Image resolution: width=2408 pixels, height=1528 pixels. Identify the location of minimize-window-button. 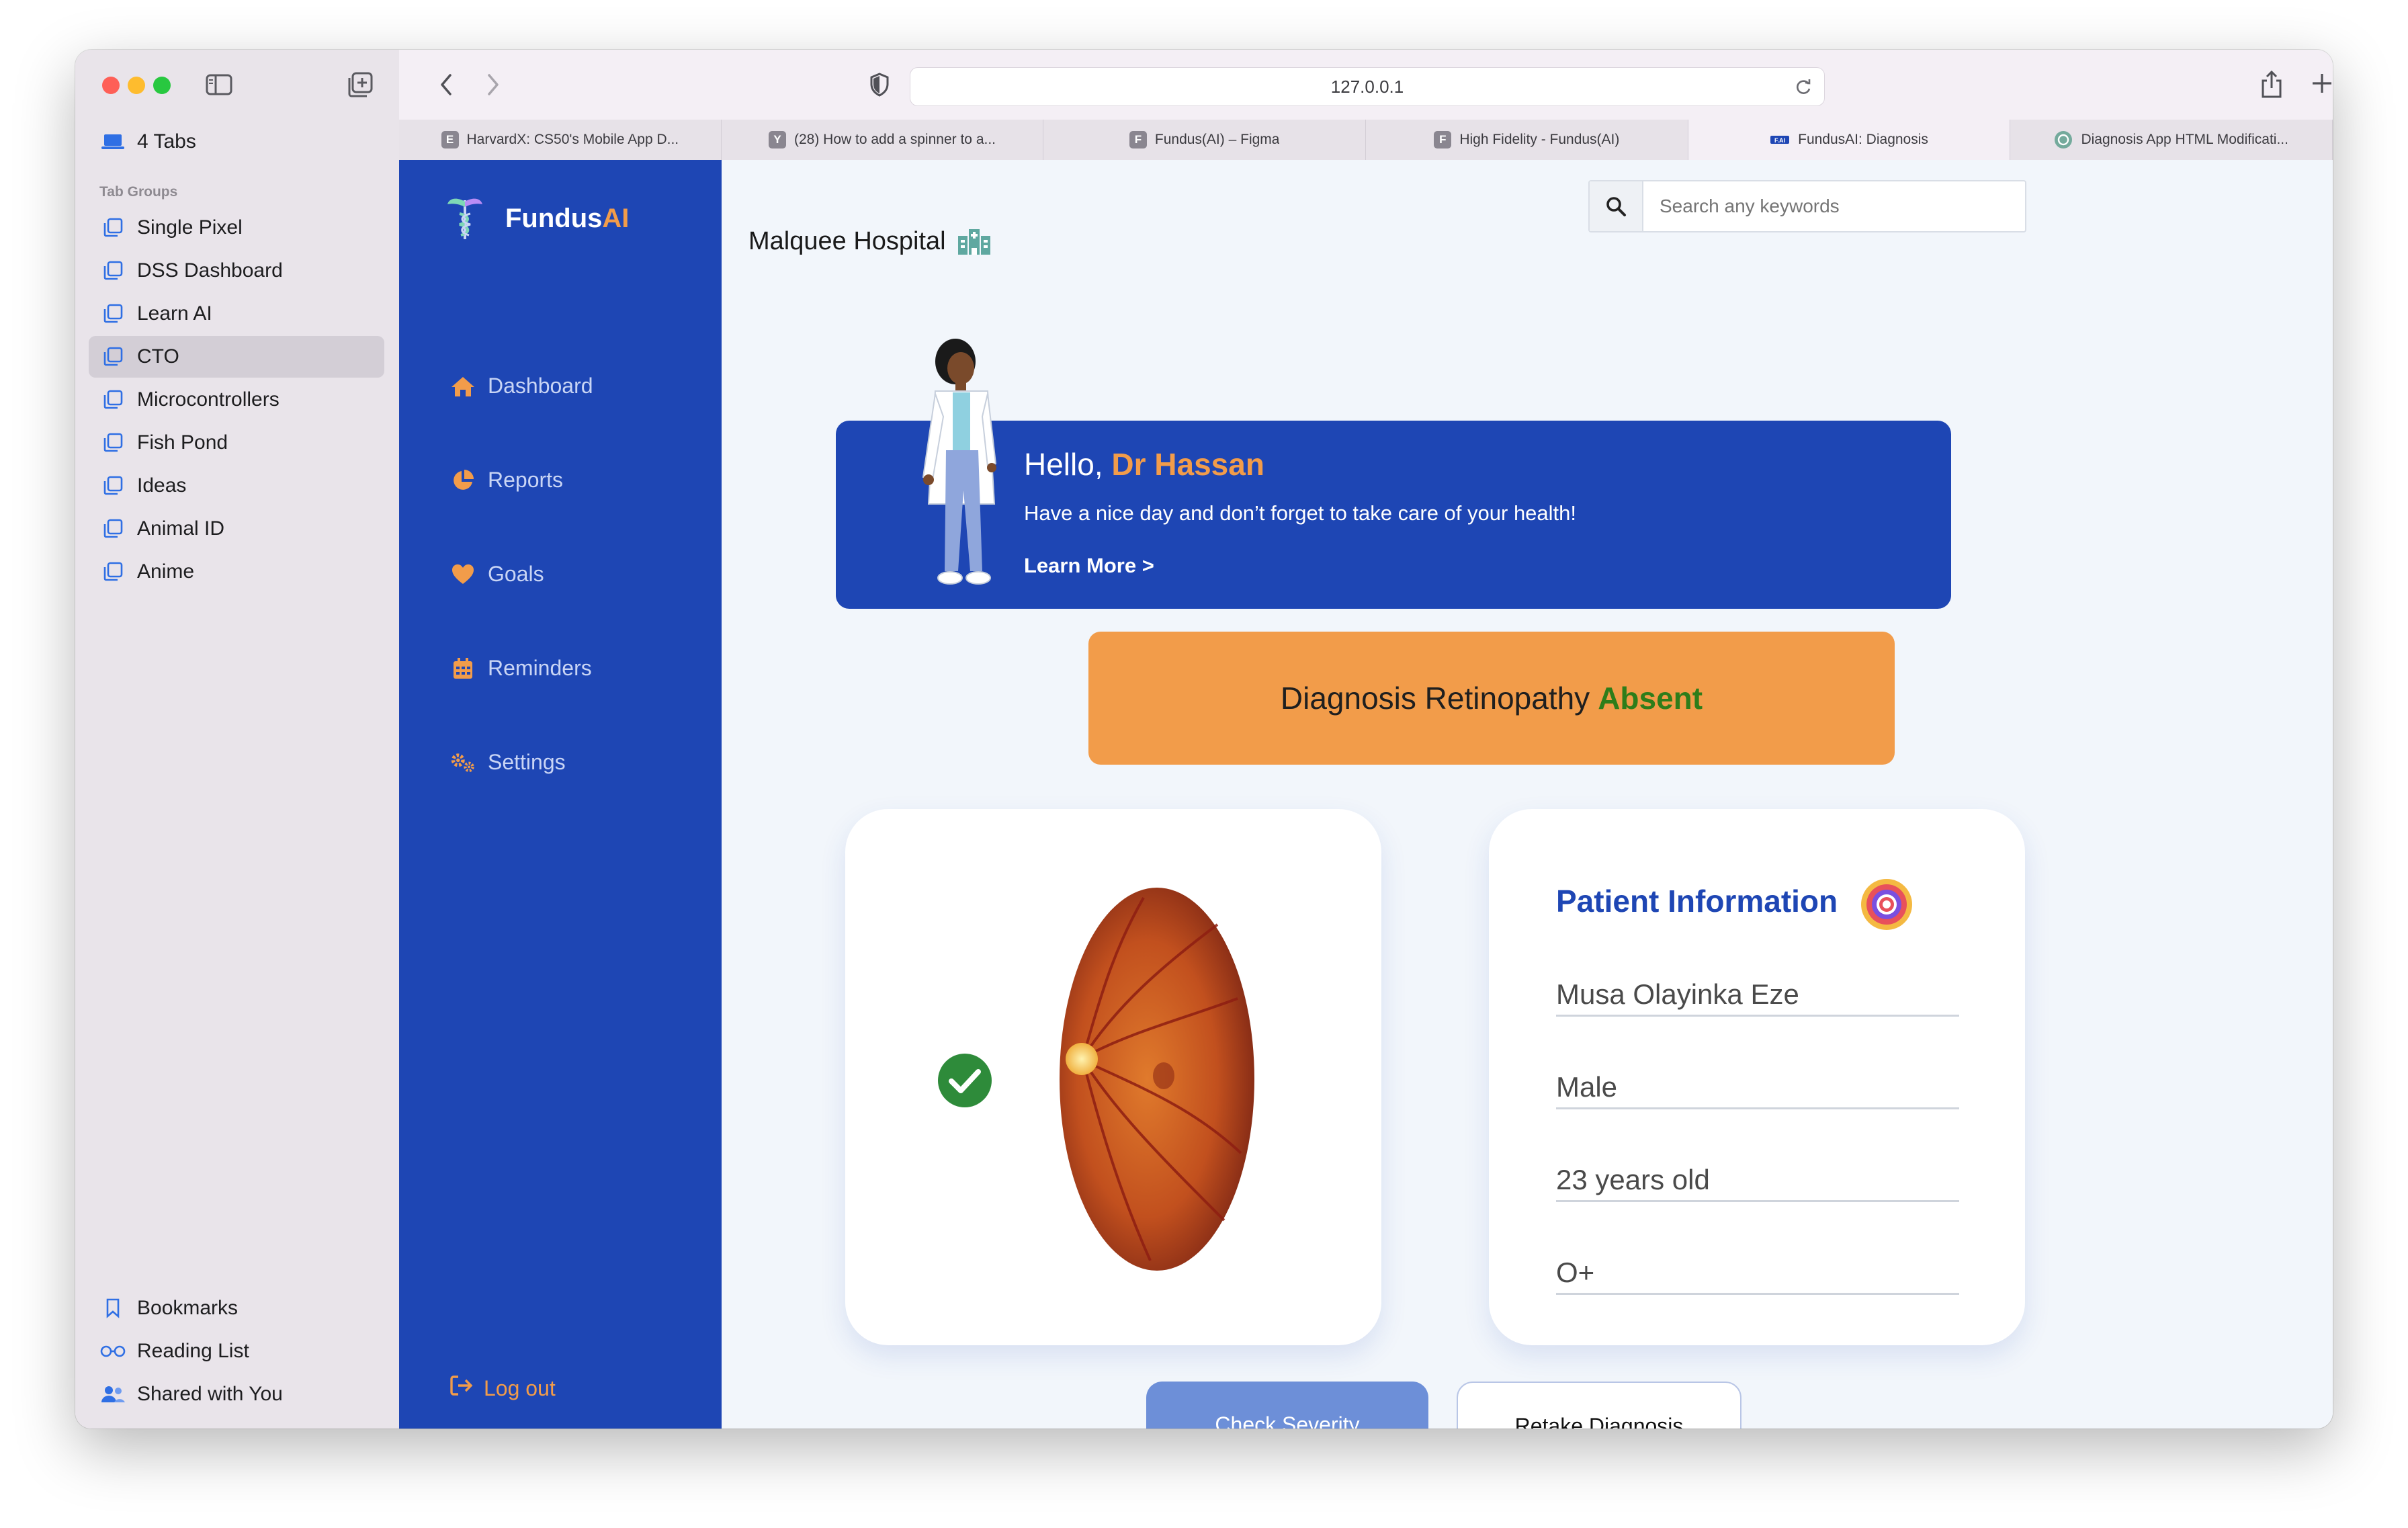
(136, 86).